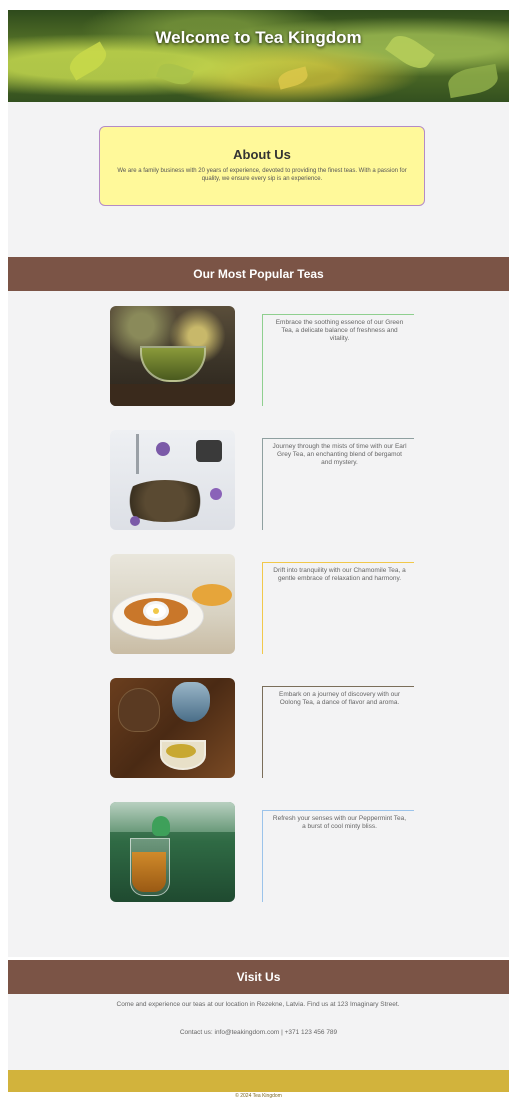  What do you see at coordinates (172, 852) in the screenshot?
I see `peppermint-glass-image` at bounding box center [172, 852].